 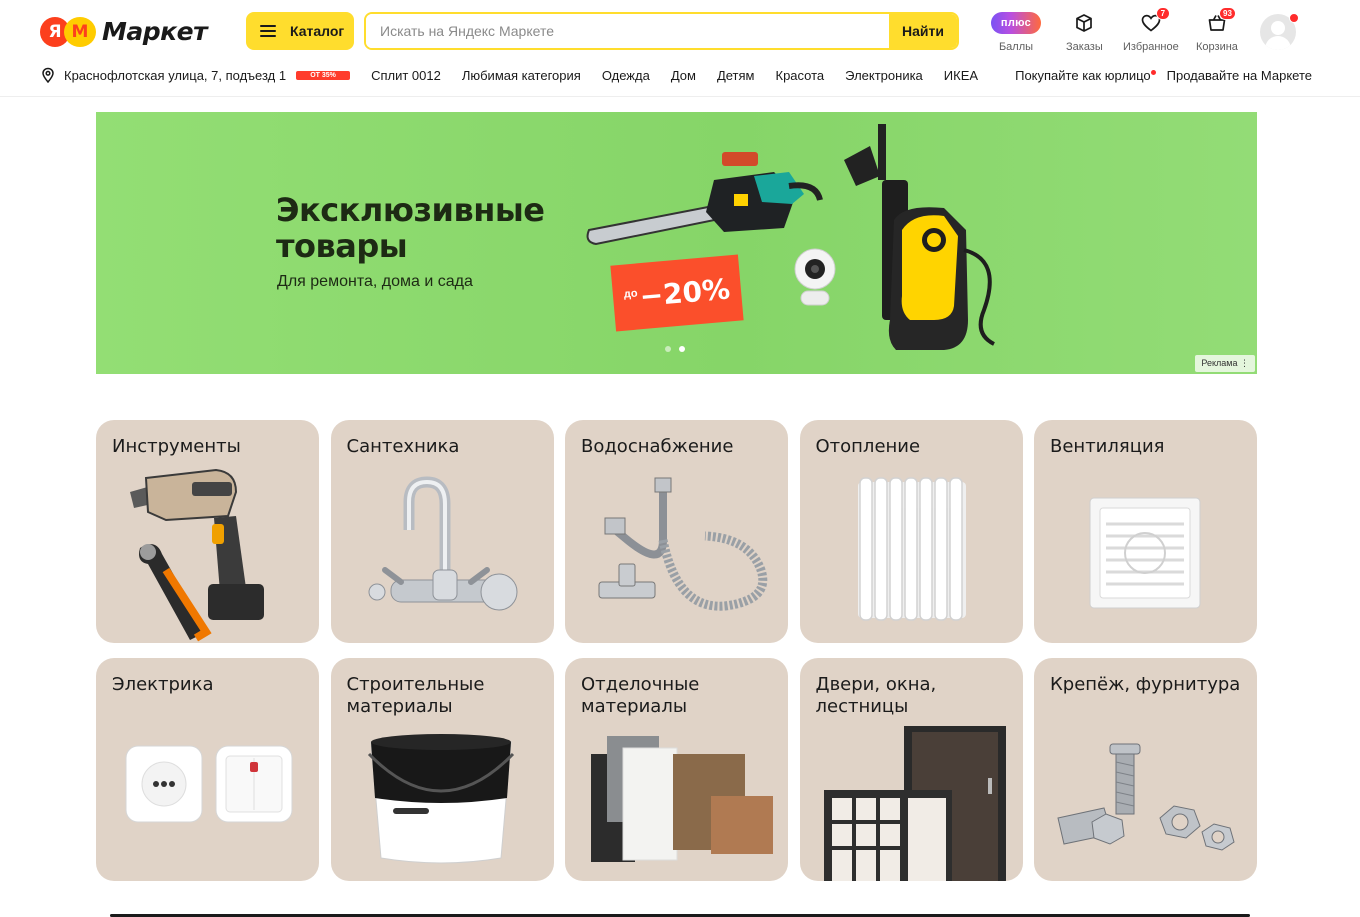 What do you see at coordinates (676, 769) in the screenshot?
I see `category-card-finishing-materials: Отделочные материалы` at bounding box center [676, 769].